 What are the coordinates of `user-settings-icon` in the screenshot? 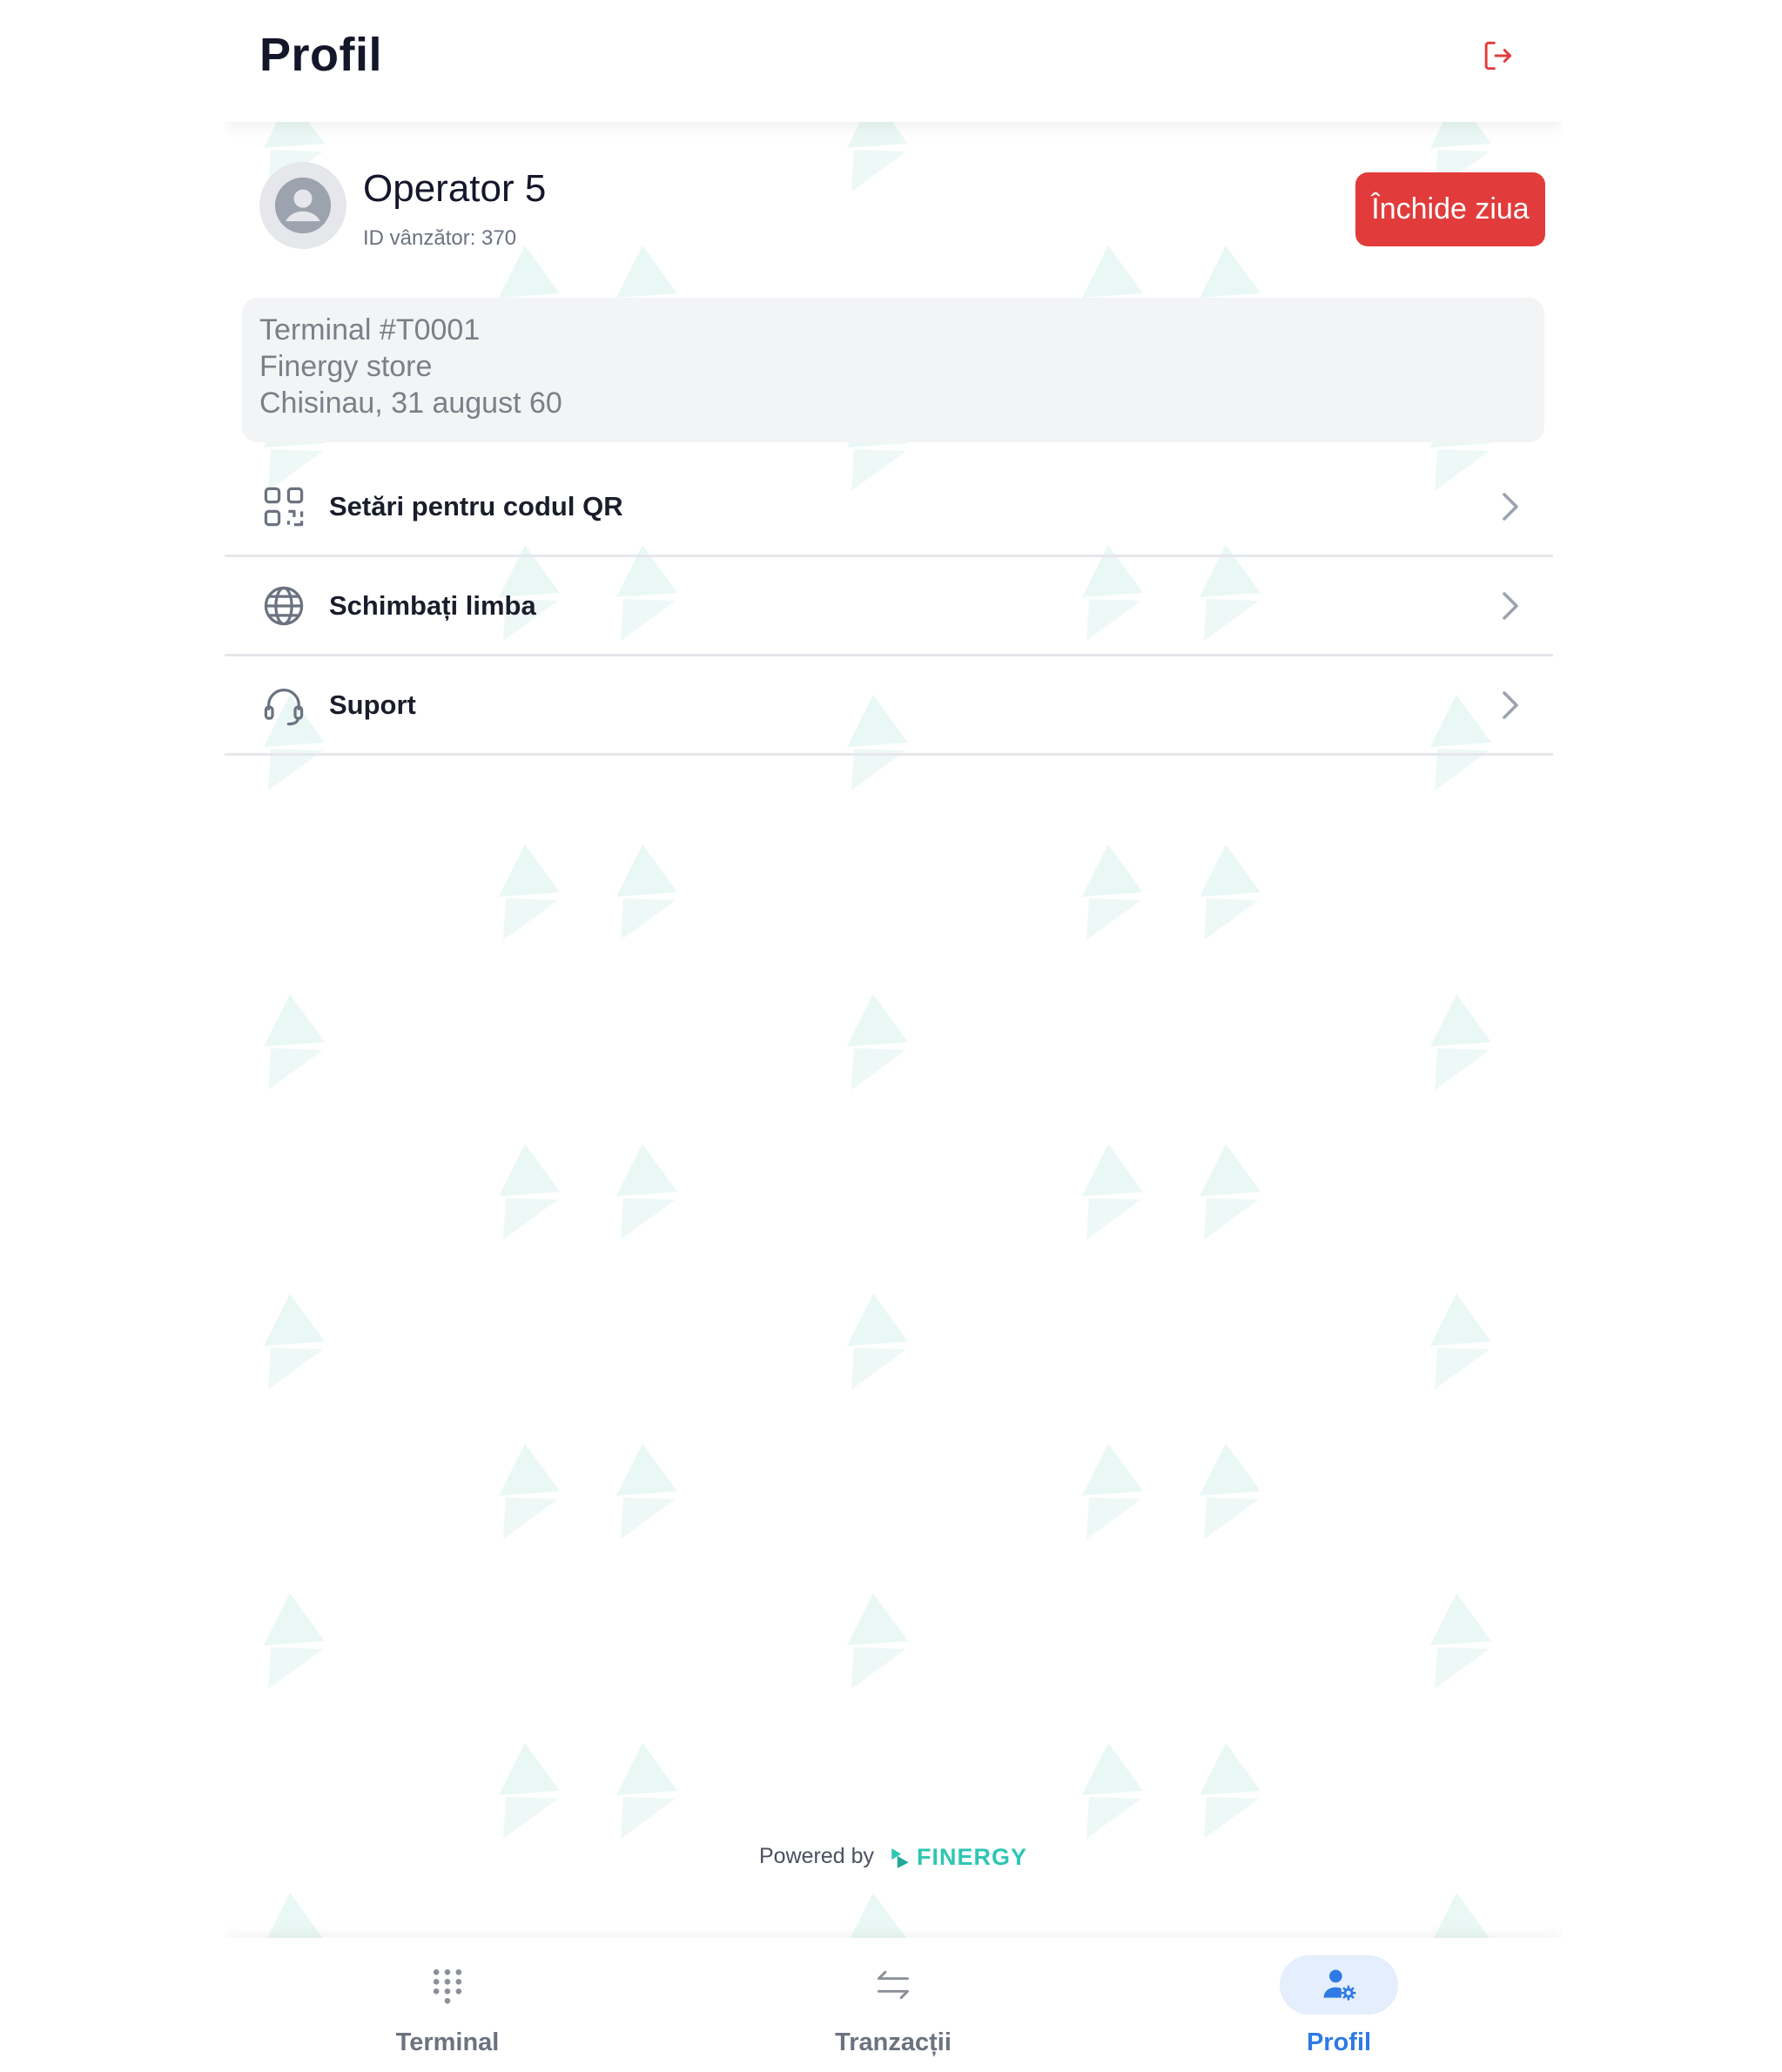 It's located at (1339, 1985).